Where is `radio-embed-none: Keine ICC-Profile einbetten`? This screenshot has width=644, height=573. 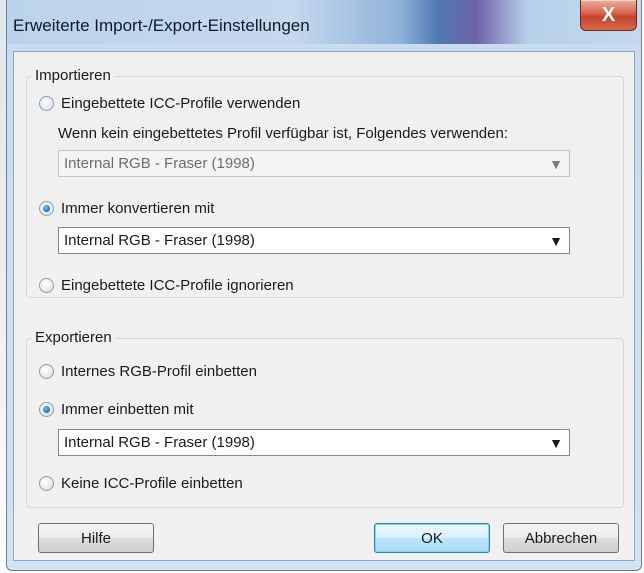 radio-embed-none: Keine ICC-Profile einbetten is located at coordinates (141, 483).